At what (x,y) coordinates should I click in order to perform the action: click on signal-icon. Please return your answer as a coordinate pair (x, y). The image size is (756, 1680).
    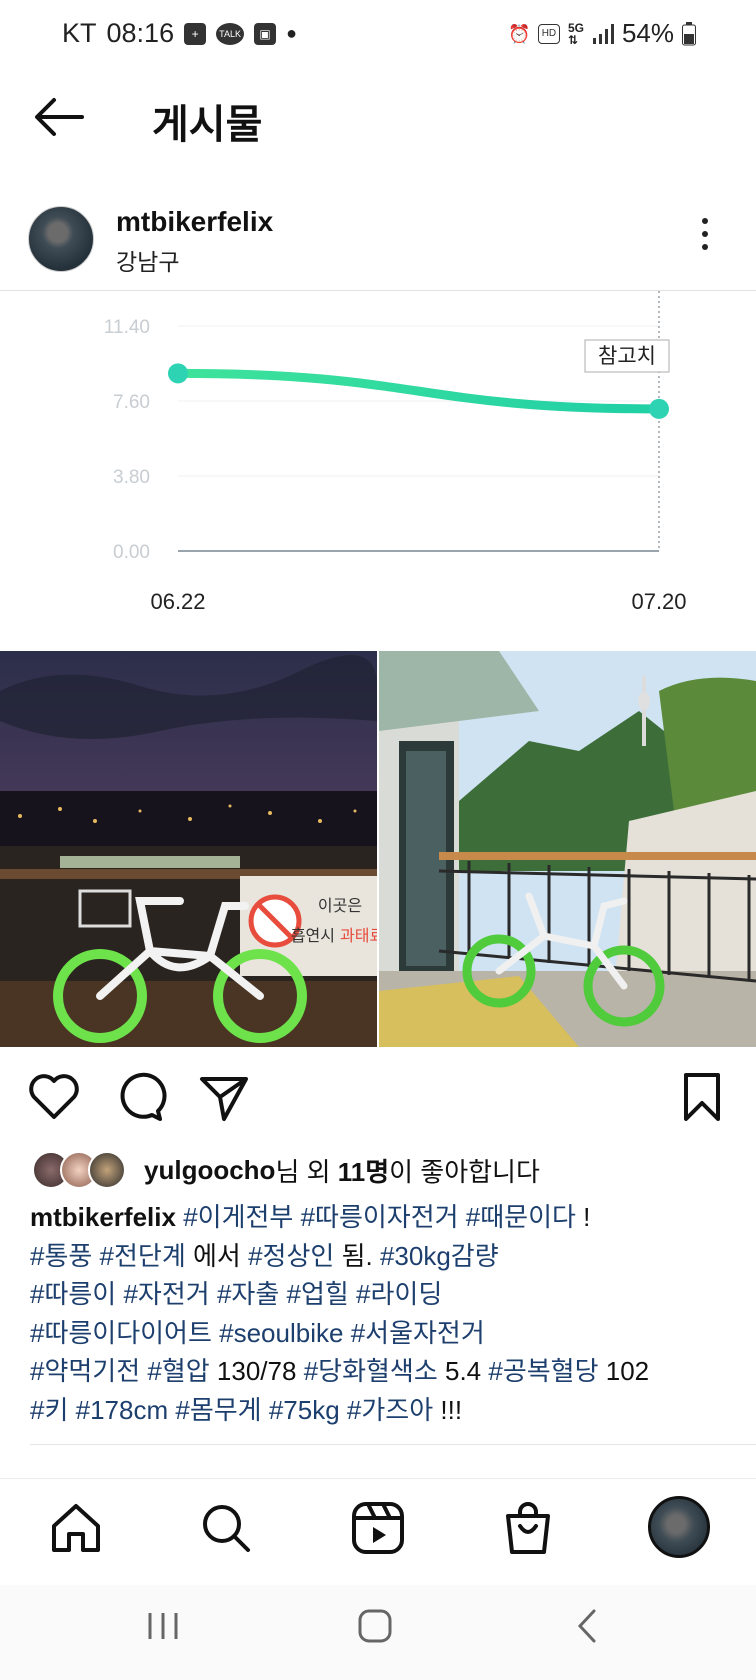
    Looking at the image, I should click on (603, 33).